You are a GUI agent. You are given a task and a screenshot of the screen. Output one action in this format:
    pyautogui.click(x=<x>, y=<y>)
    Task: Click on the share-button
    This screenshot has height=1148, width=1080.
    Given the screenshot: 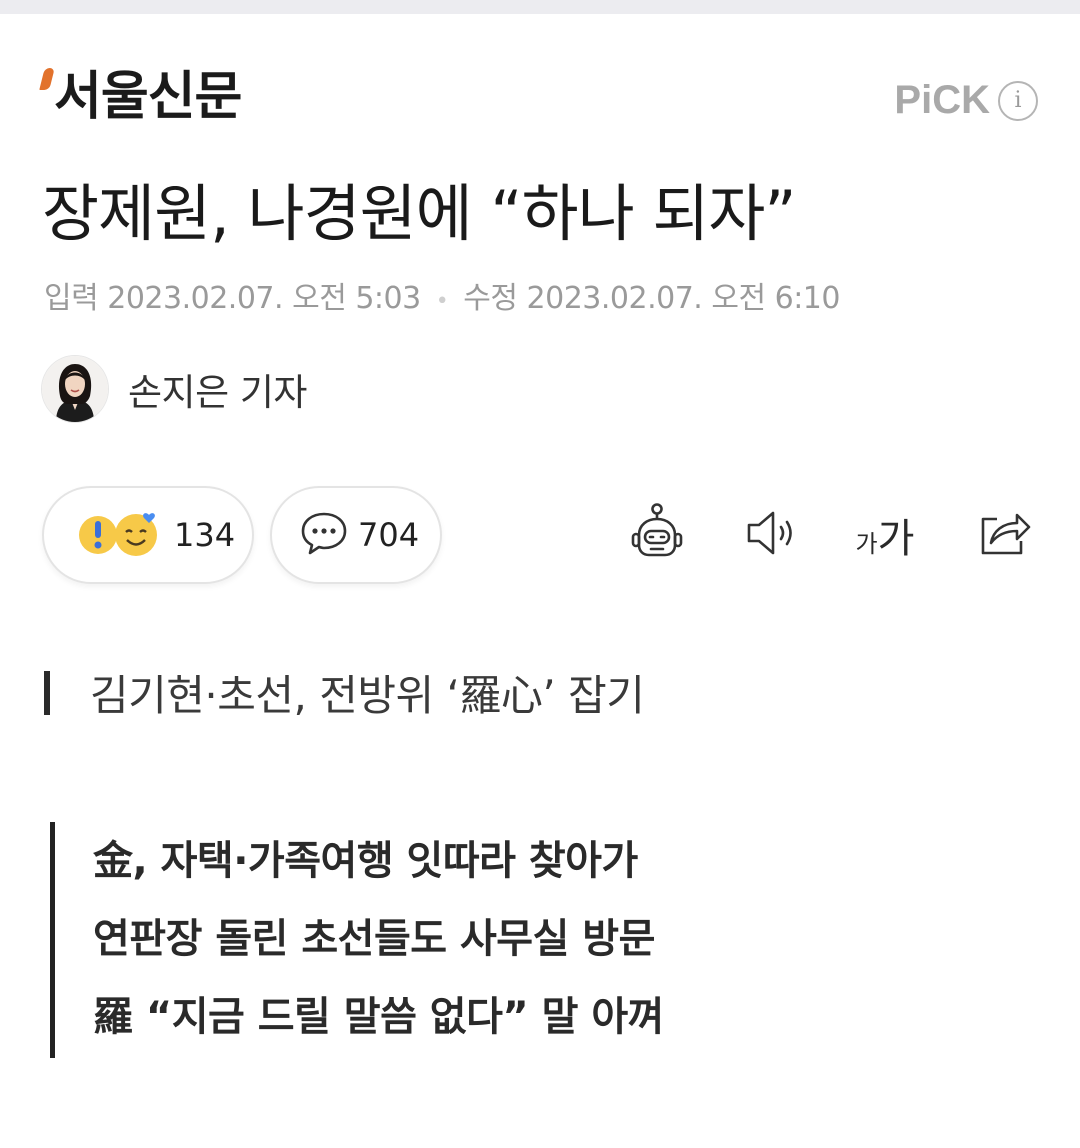 What is the action you would take?
    pyautogui.click(x=1005, y=535)
    